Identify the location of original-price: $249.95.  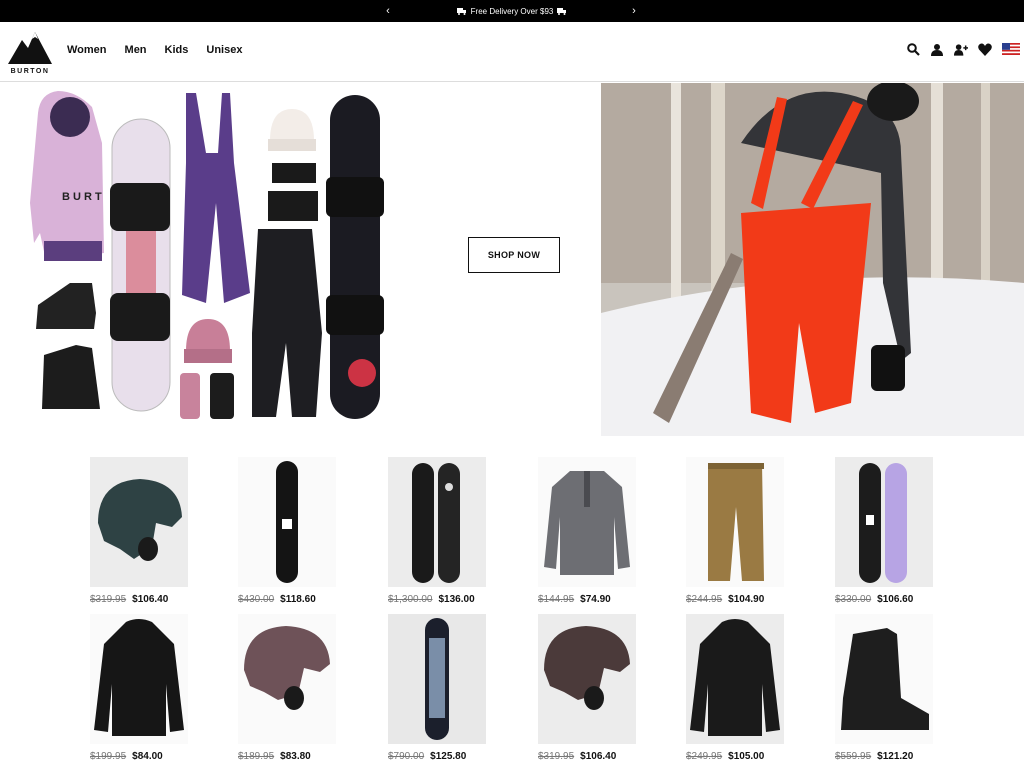
(704, 756).